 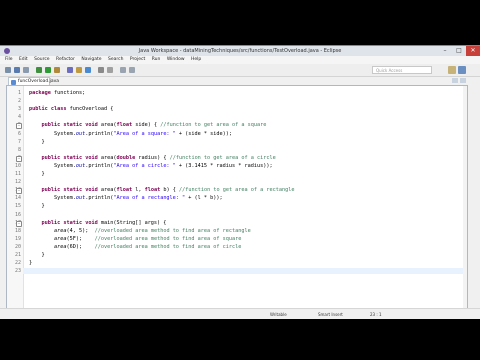 I want to click on minimize-editor-icon, so click(x=455, y=80).